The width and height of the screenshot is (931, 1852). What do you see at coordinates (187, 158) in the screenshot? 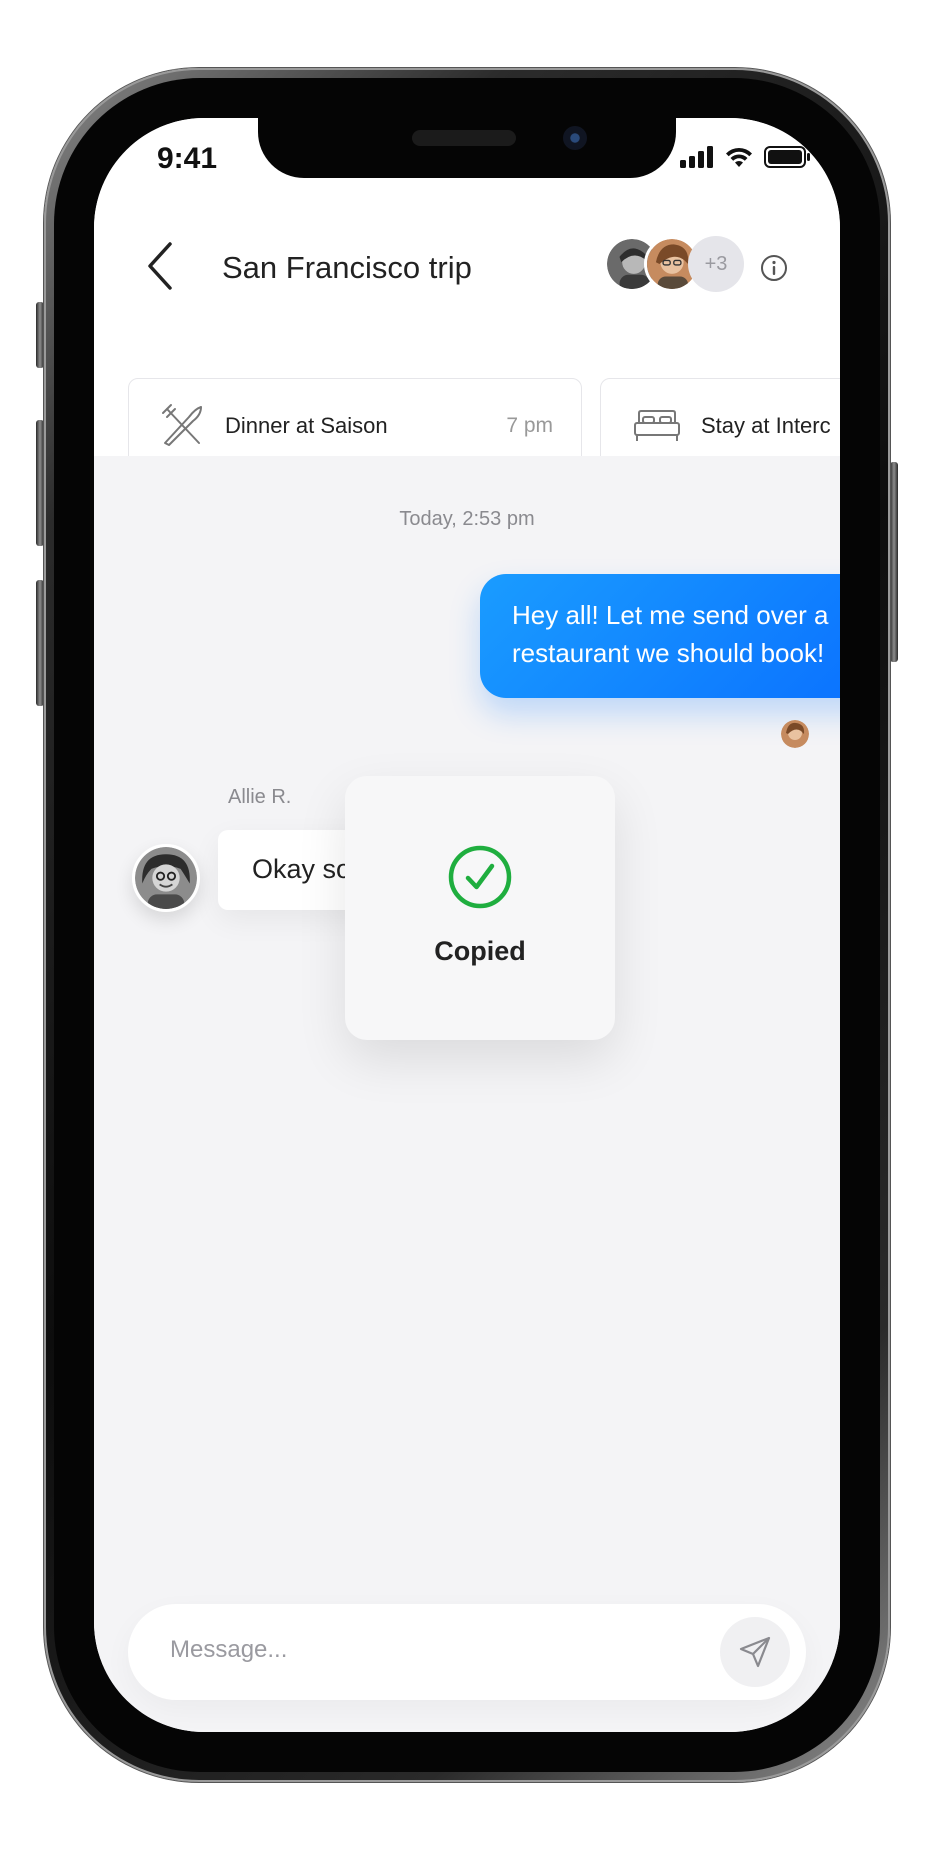
I see `status-time: 9:41` at bounding box center [187, 158].